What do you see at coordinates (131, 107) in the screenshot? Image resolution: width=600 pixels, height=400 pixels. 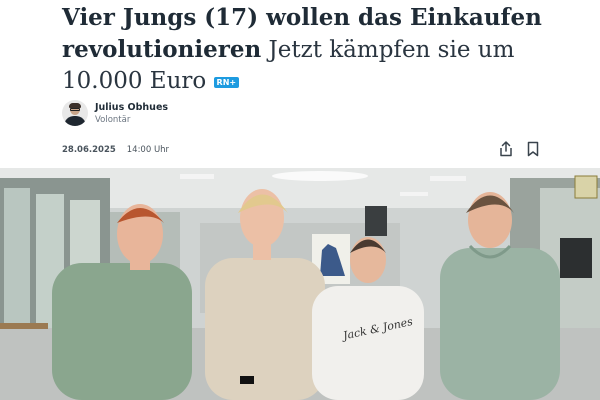 I see `author-name: Julius Obhues` at bounding box center [131, 107].